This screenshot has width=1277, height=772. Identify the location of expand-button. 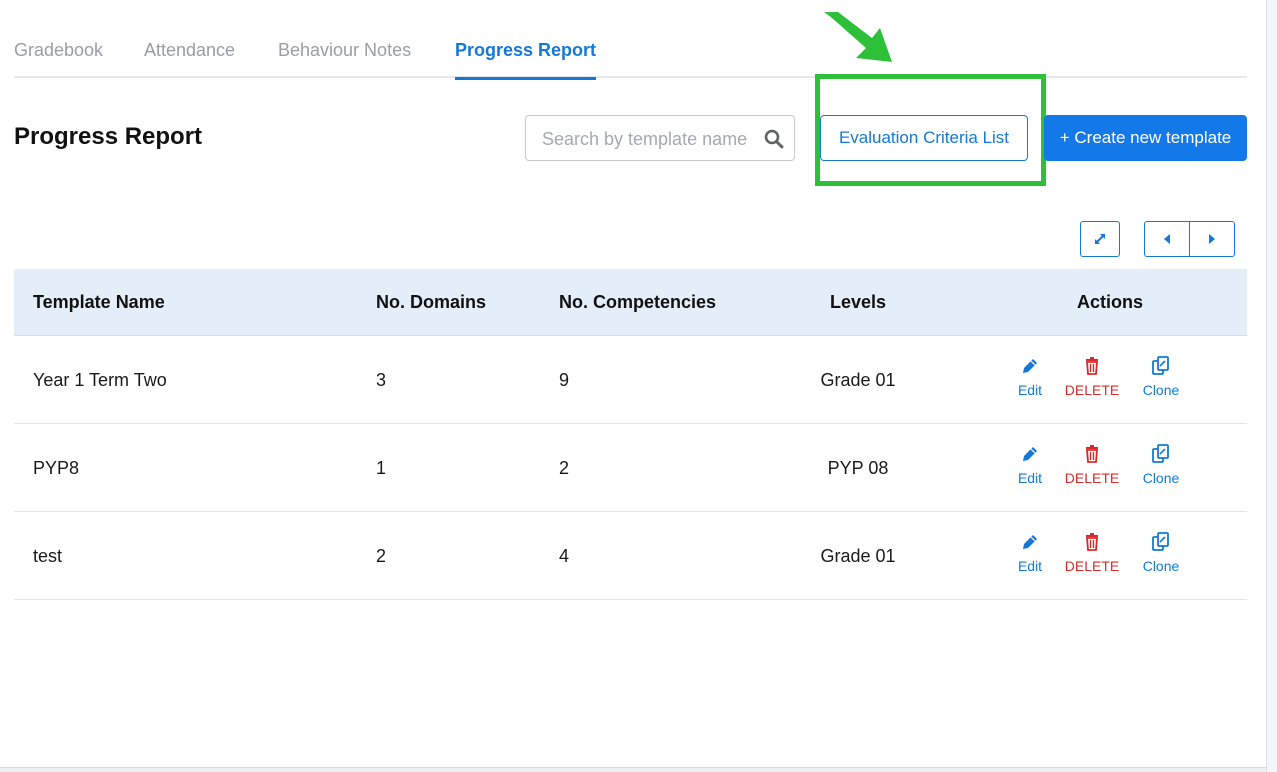
(1100, 239).